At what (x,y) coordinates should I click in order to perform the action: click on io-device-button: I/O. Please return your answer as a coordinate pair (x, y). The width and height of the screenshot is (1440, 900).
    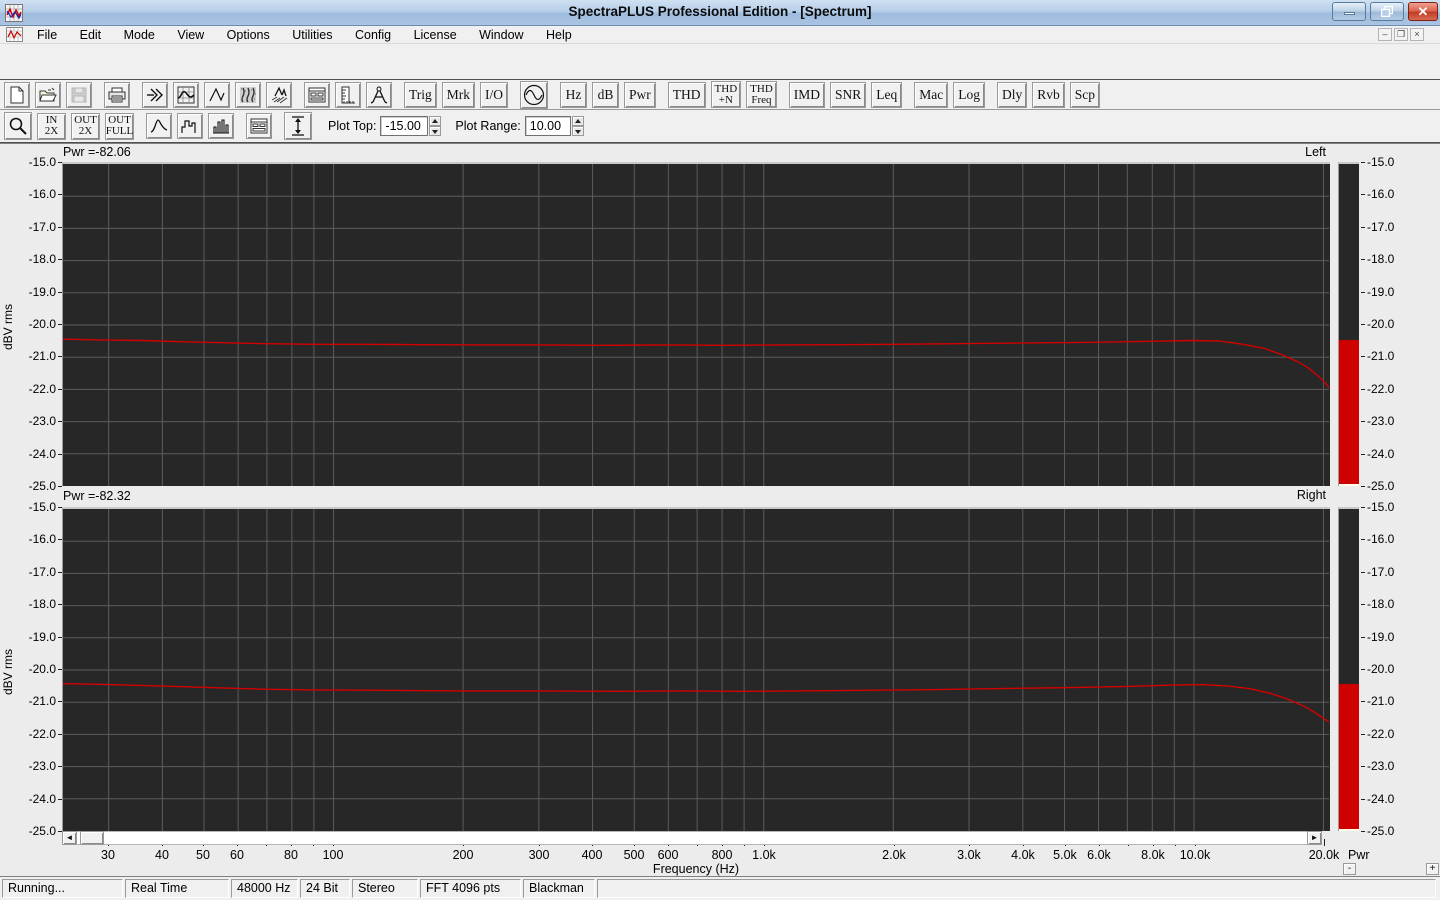
    Looking at the image, I should click on (494, 94).